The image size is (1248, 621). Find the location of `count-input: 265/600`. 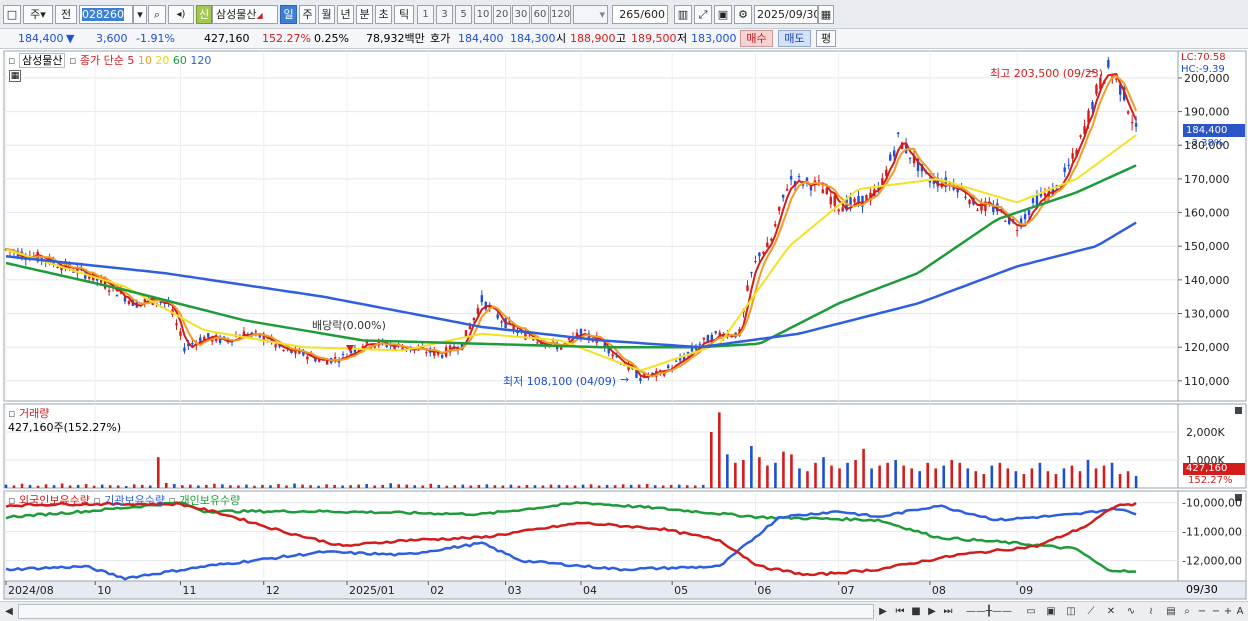

count-input: 265/600 is located at coordinates (640, 14).